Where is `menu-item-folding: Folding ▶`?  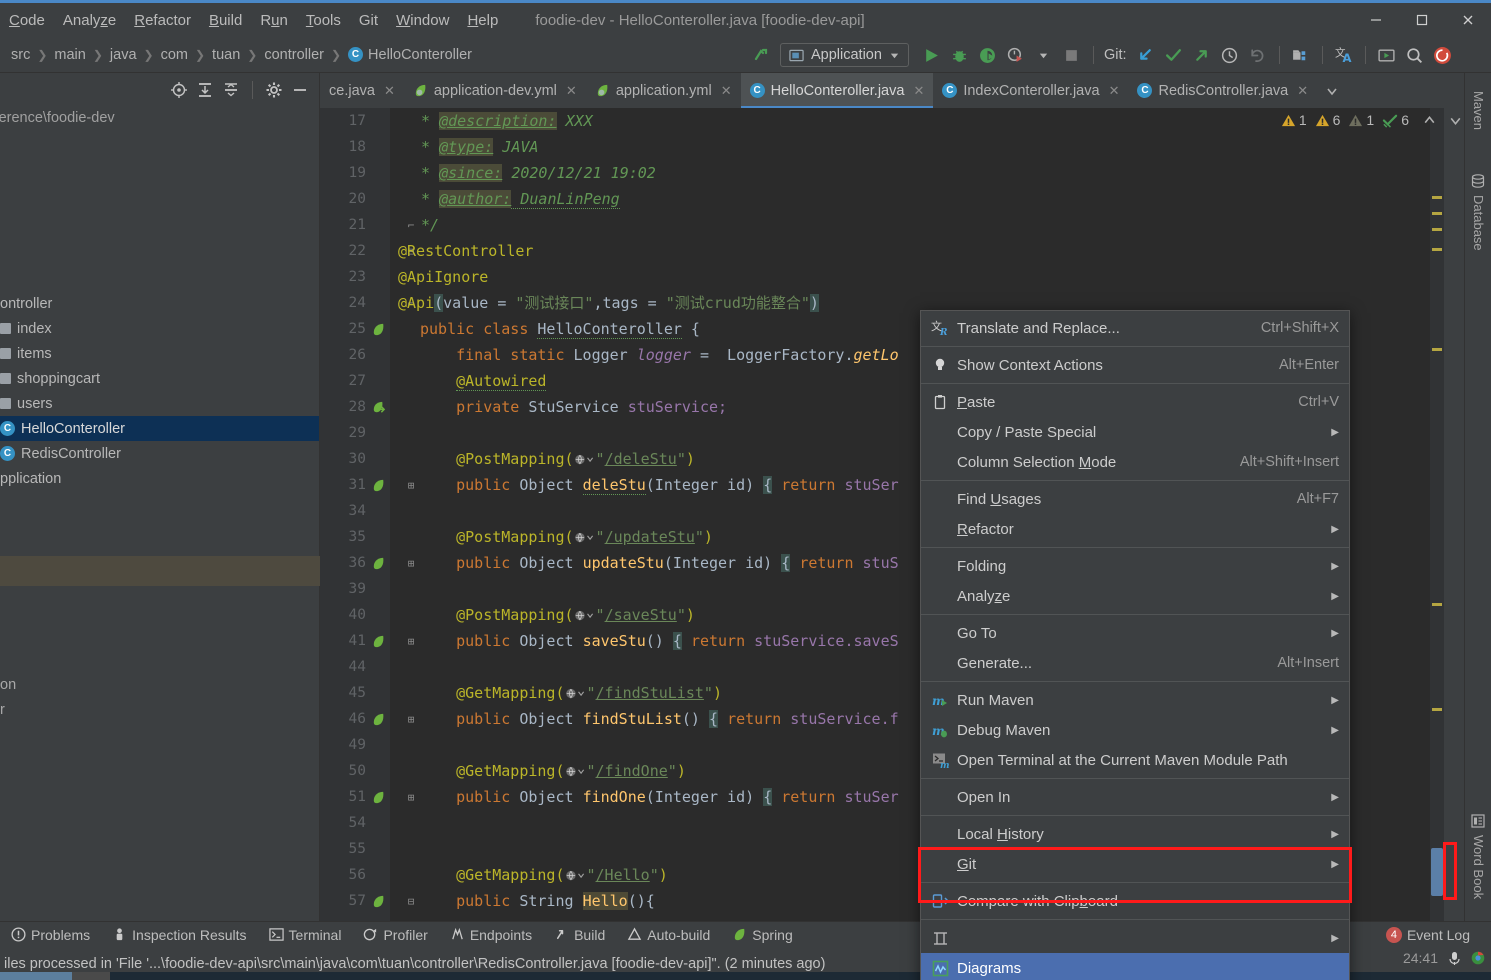 menu-item-folding: Folding ▶ is located at coordinates (1135, 566).